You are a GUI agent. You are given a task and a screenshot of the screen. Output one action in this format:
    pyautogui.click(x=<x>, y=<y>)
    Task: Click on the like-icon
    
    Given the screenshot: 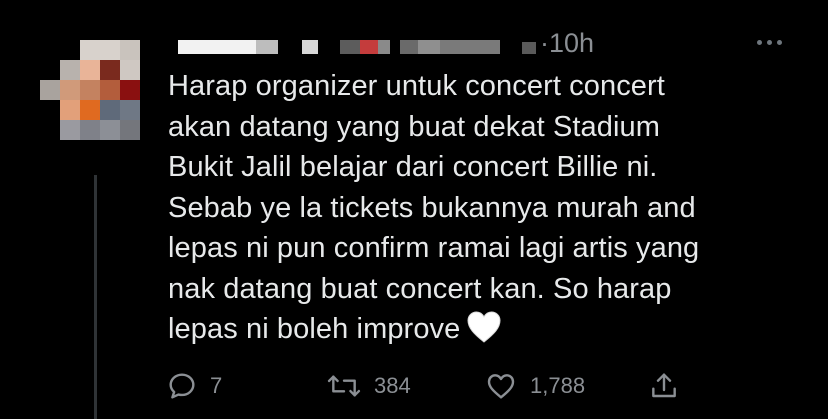 What is the action you would take?
    pyautogui.click(x=501, y=386)
    